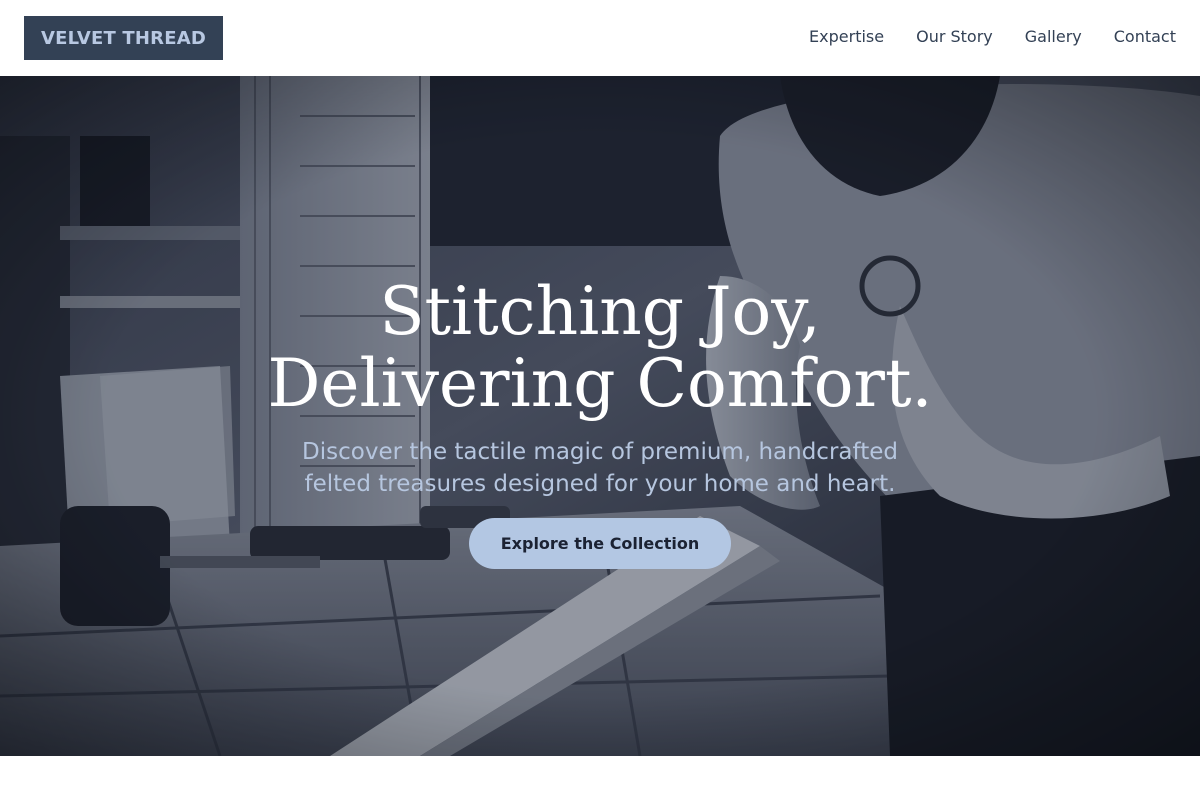  Describe the element at coordinates (600, 383) in the screenshot. I see `hero-title-line-2: Delivering Comfort.` at that location.